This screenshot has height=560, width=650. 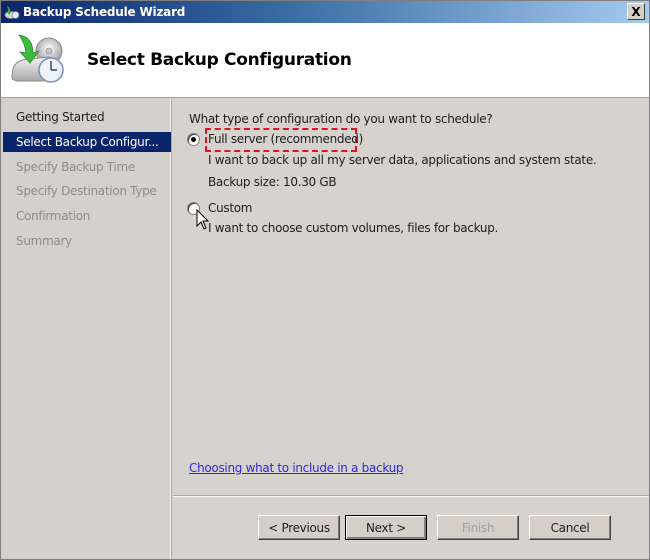 What do you see at coordinates (386, 527) in the screenshot?
I see `next-button: Next >` at bounding box center [386, 527].